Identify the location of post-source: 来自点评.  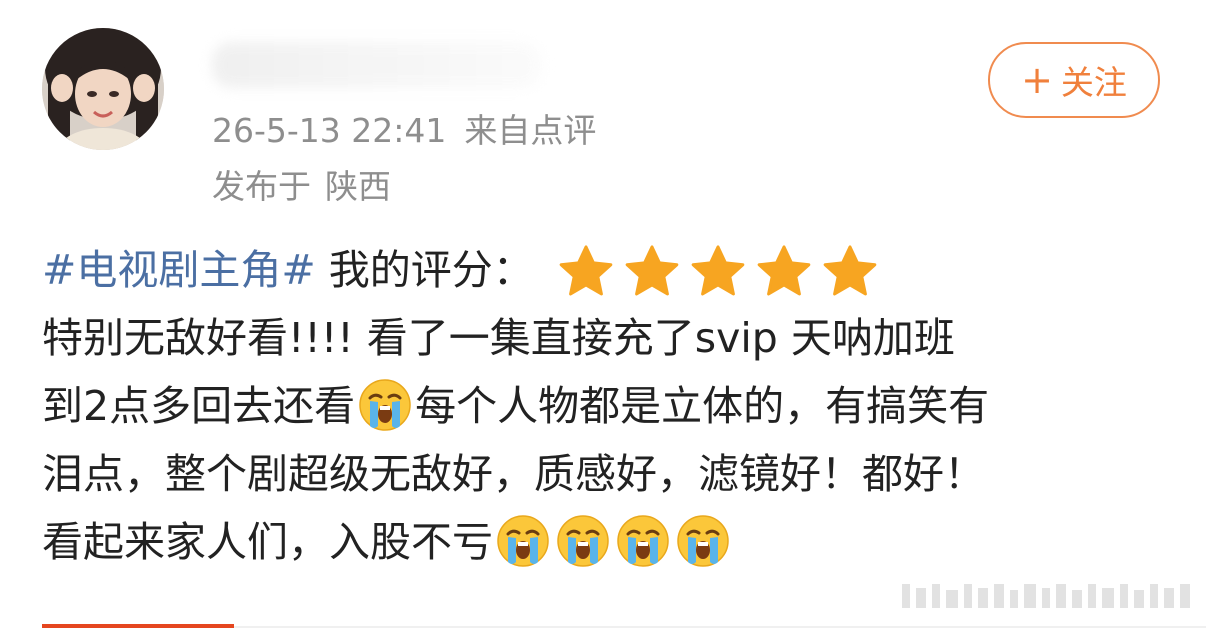
(530, 130).